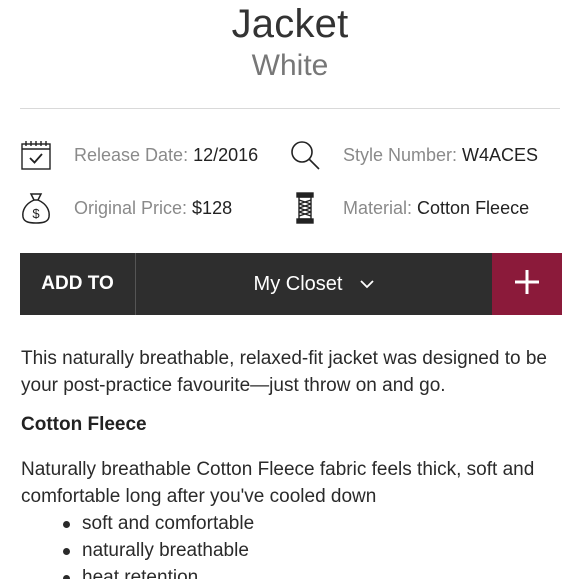 The height and width of the screenshot is (579, 580). What do you see at coordinates (84, 424) in the screenshot?
I see `fabric-section-title: Cotton Fleece` at bounding box center [84, 424].